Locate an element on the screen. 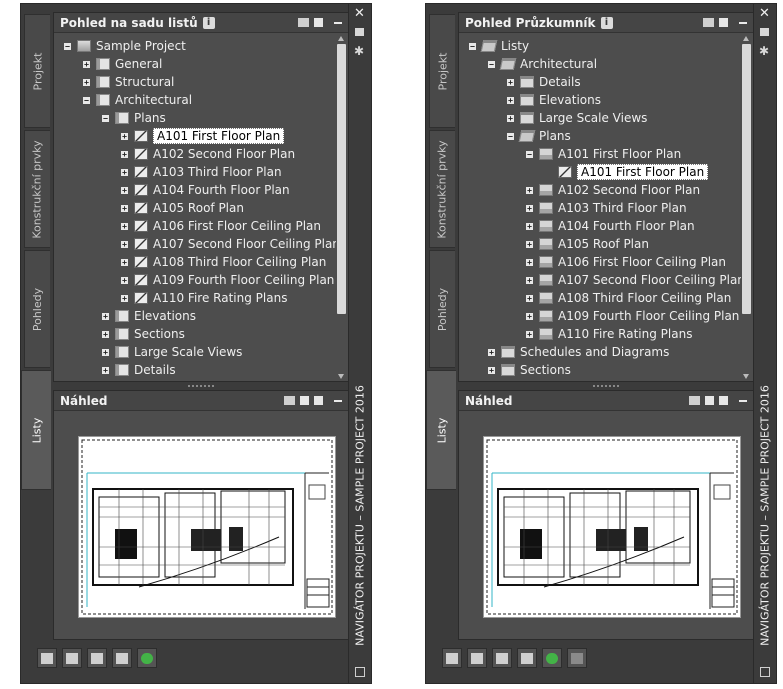 This screenshot has height=689, width=783. tree-item: − Sample Project is located at coordinates (125, 46).